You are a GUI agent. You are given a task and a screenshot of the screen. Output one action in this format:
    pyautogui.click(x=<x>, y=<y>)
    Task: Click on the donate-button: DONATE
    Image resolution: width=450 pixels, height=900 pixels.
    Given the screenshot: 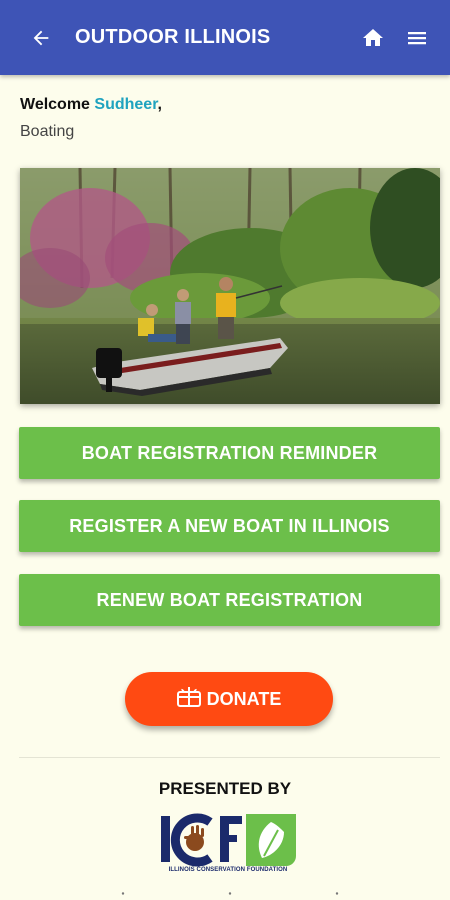 What is the action you would take?
    pyautogui.click(x=229, y=699)
    